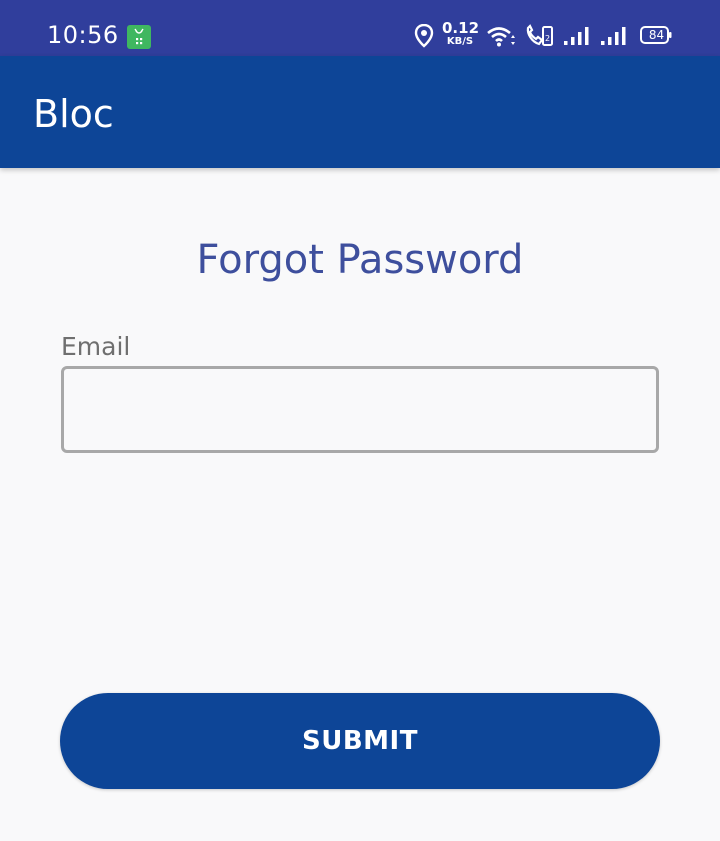  Describe the element at coordinates (461, 28) in the screenshot. I see `network-speed-value: 0.12` at that location.